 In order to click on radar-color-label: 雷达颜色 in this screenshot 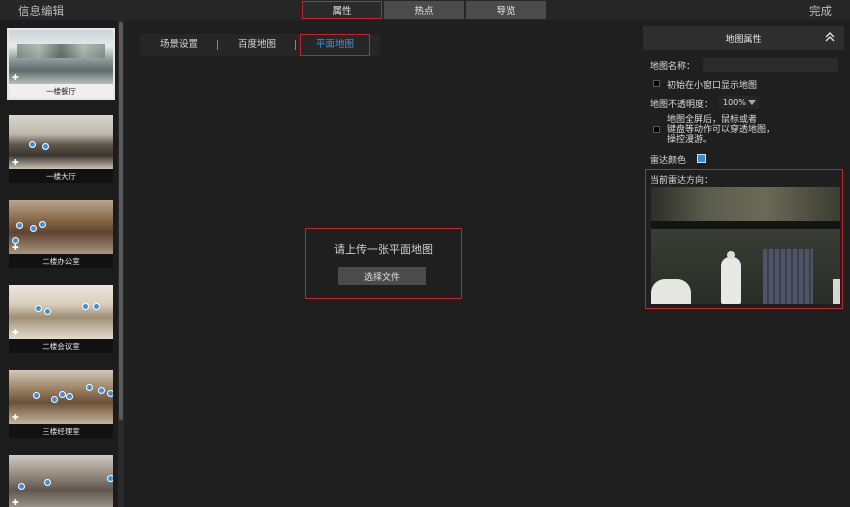, I will do `click(668, 161)`.